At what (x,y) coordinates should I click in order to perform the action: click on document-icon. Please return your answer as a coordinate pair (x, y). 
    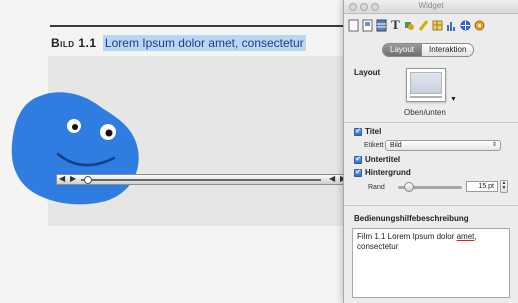
    Looking at the image, I should click on (353, 25).